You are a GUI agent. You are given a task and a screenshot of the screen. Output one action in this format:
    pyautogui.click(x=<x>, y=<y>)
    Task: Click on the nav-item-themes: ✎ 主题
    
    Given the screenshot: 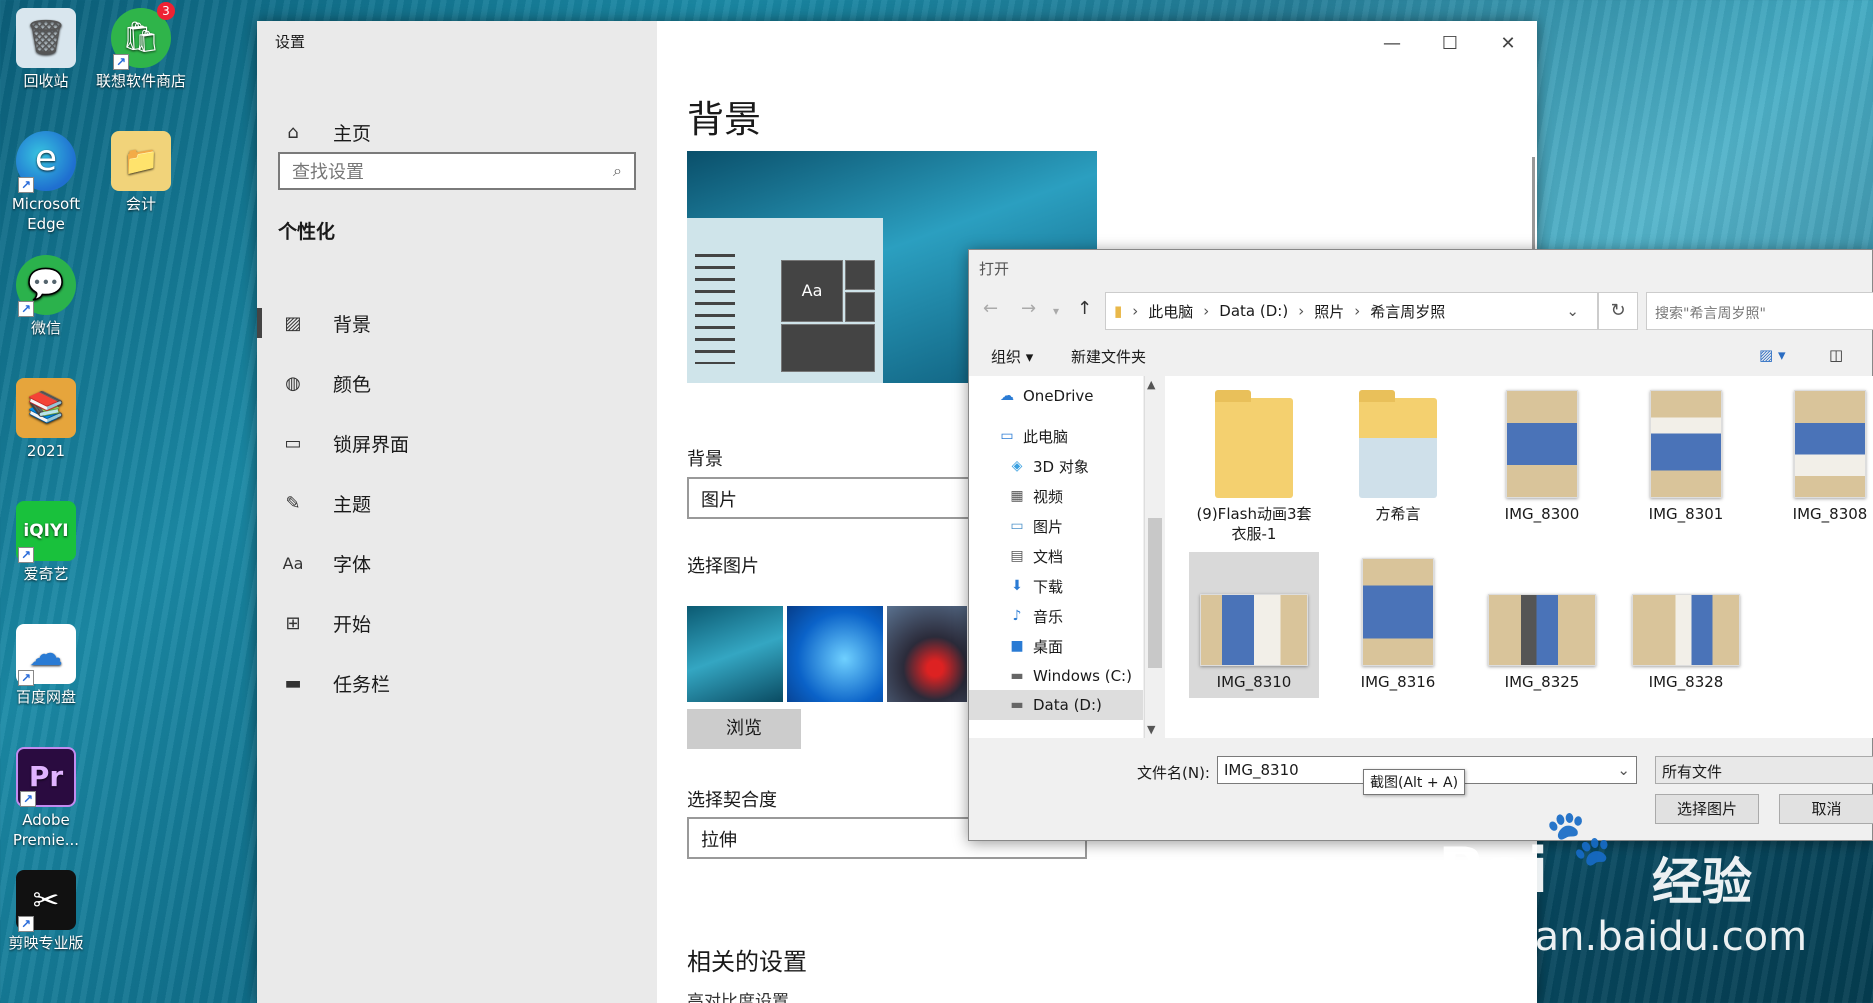 What is the action you would take?
    pyautogui.click(x=325, y=503)
    